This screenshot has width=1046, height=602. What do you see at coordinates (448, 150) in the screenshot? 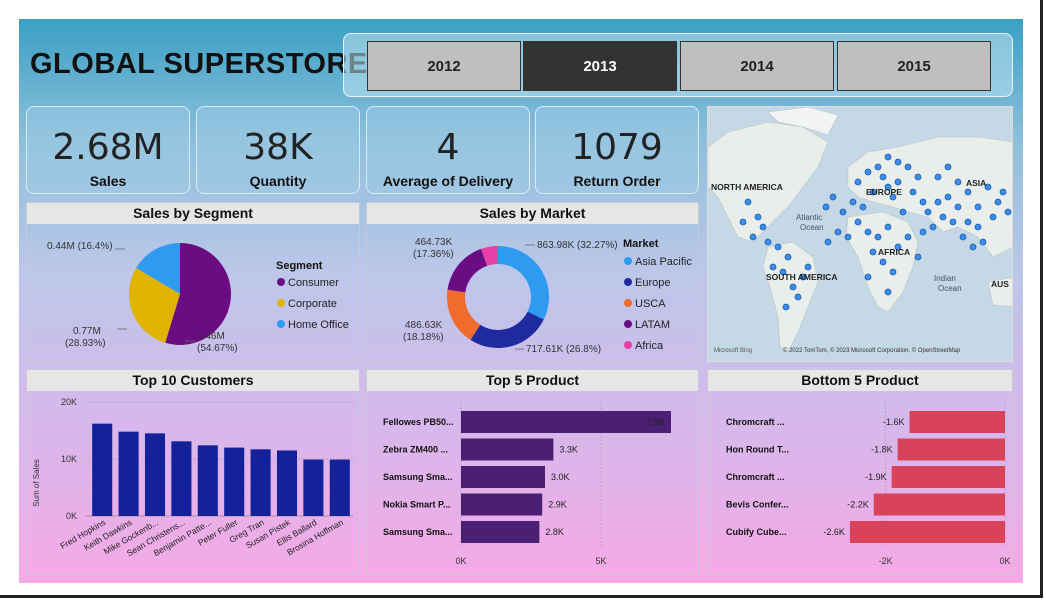
I see `kpi-card-delivery: 4 Average of Delivery` at bounding box center [448, 150].